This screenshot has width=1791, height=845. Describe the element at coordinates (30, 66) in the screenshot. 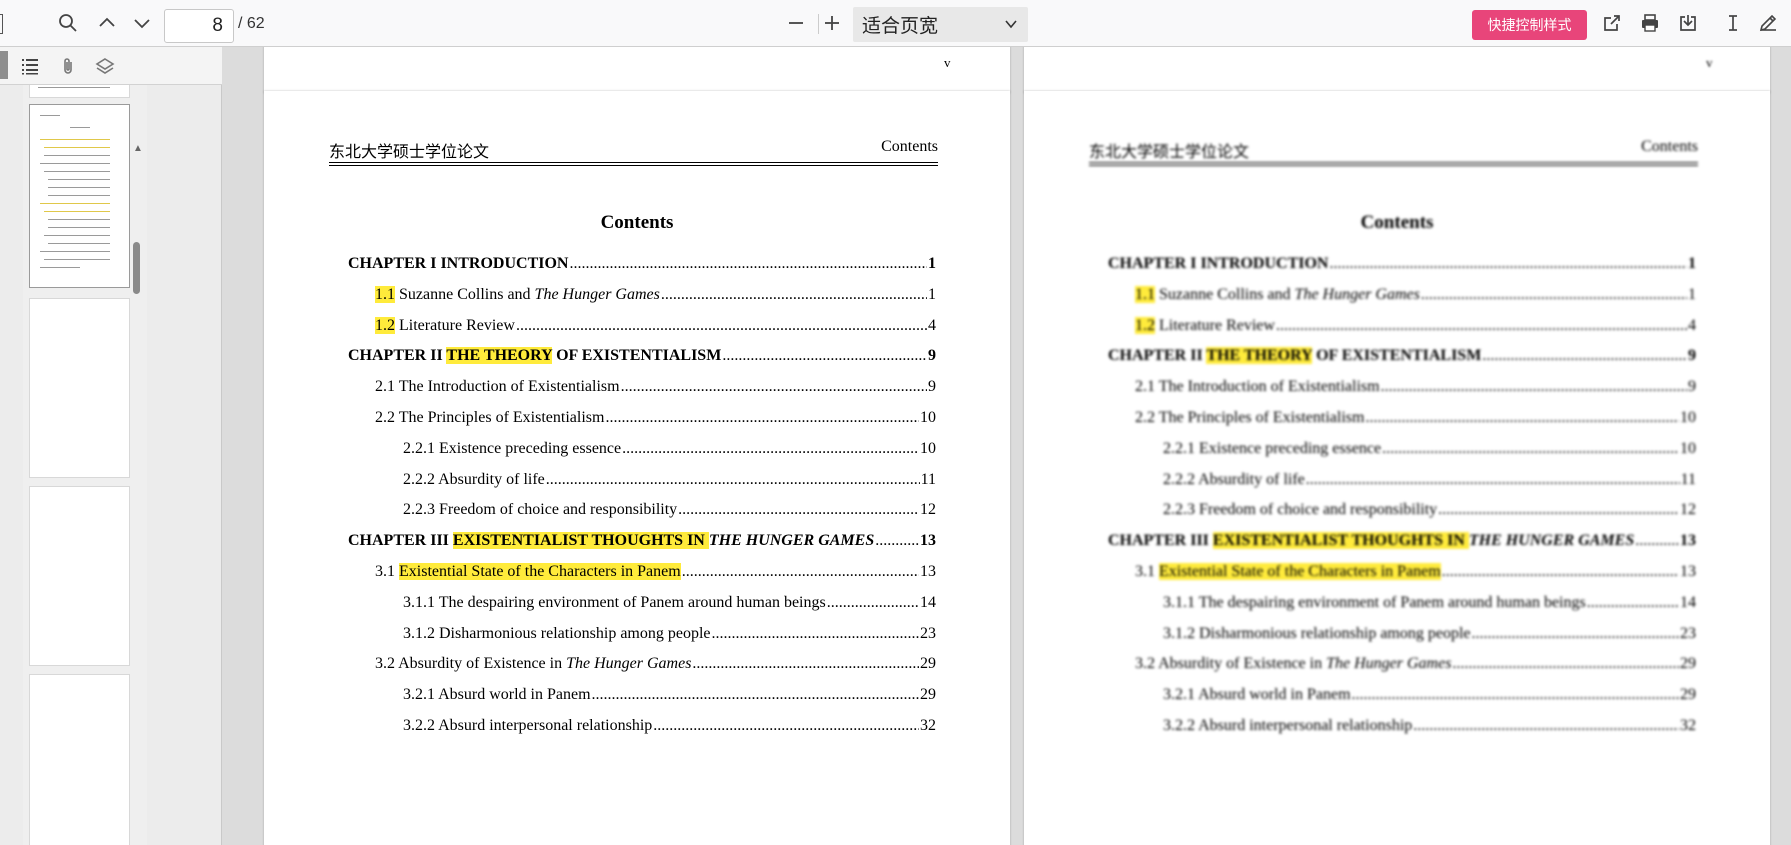

I see `outline-list-icon` at that location.